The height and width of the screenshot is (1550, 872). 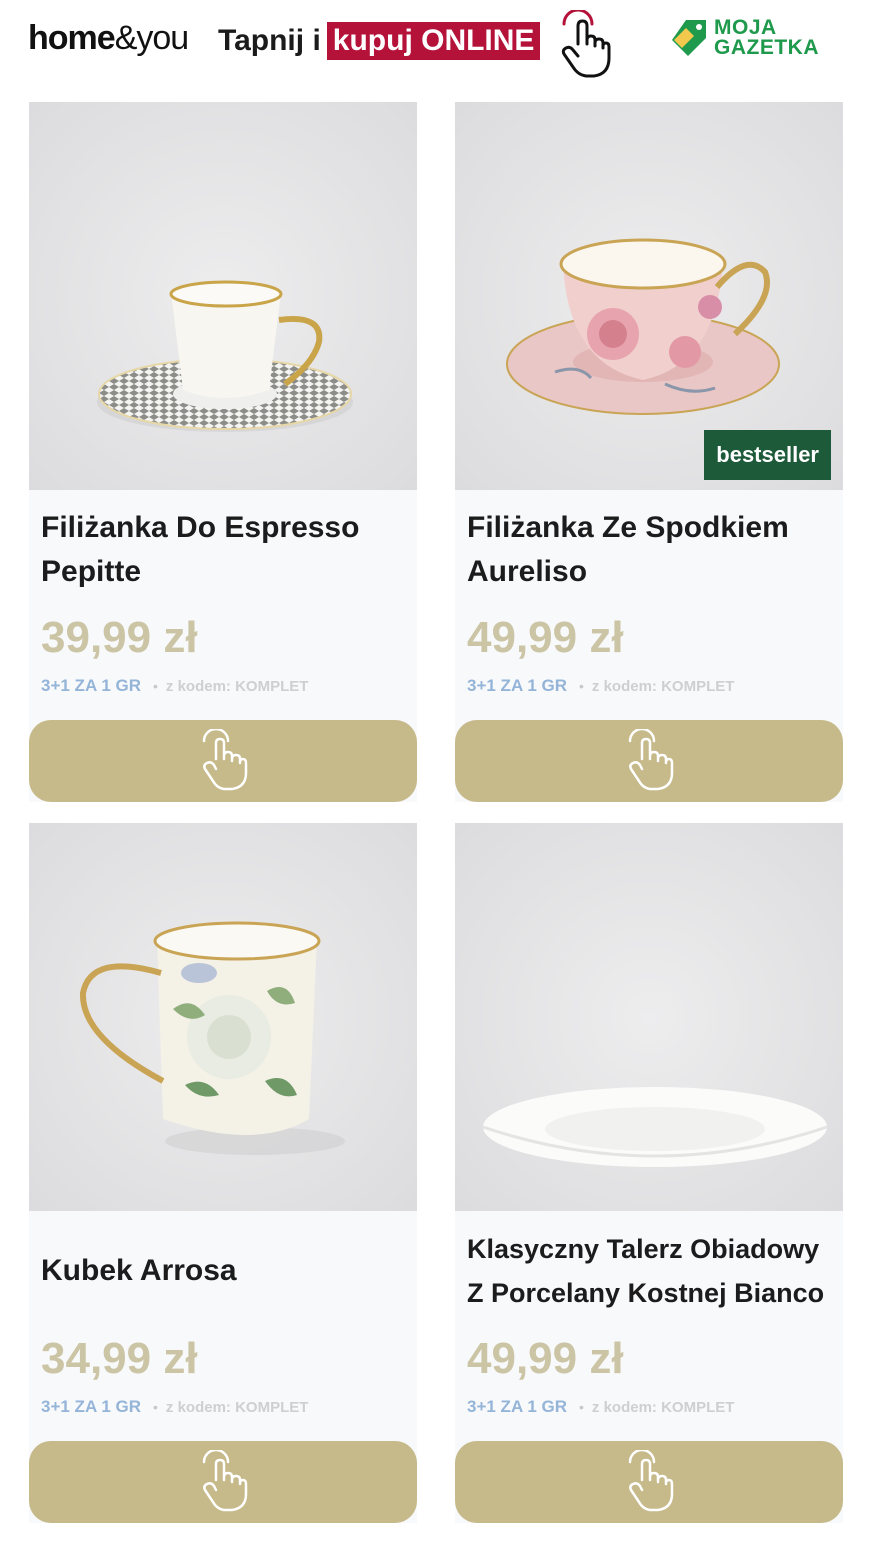 What do you see at coordinates (745, 27) in the screenshot?
I see `mg-line-1: MOJA` at bounding box center [745, 27].